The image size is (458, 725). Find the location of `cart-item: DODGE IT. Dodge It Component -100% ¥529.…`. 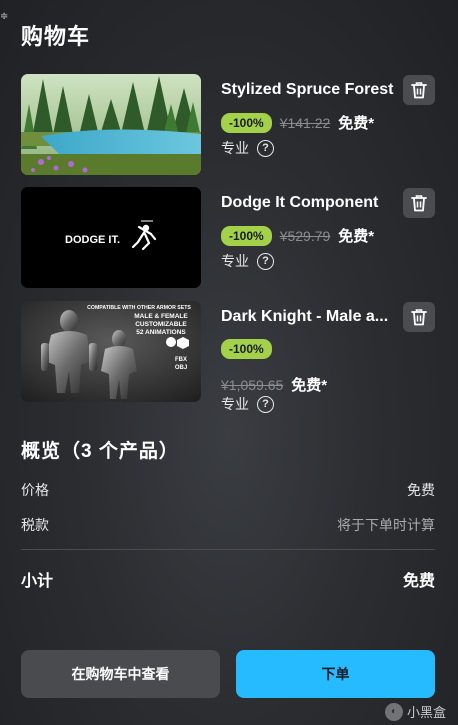

cart-item: DODGE IT. Dodge It Component -100% ¥529.… is located at coordinates (229, 238).